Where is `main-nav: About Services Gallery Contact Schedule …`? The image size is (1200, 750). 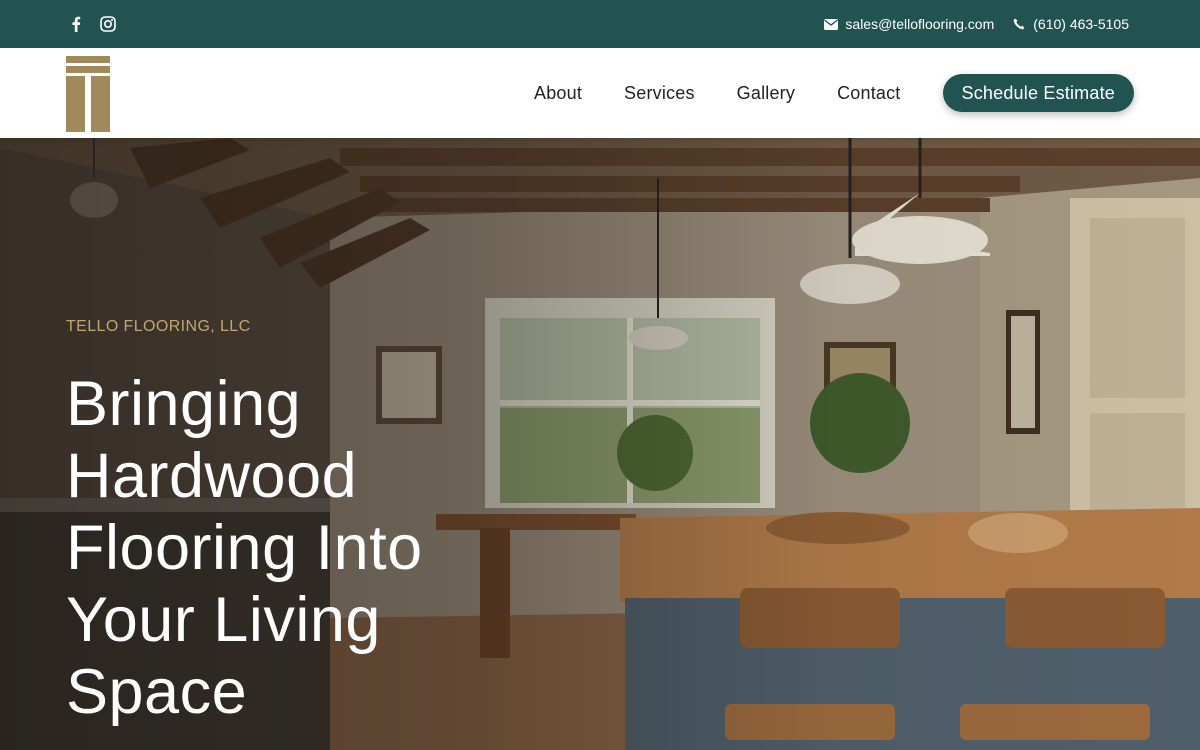 main-nav: About Services Gallery Contact Schedule … is located at coordinates (834, 93).